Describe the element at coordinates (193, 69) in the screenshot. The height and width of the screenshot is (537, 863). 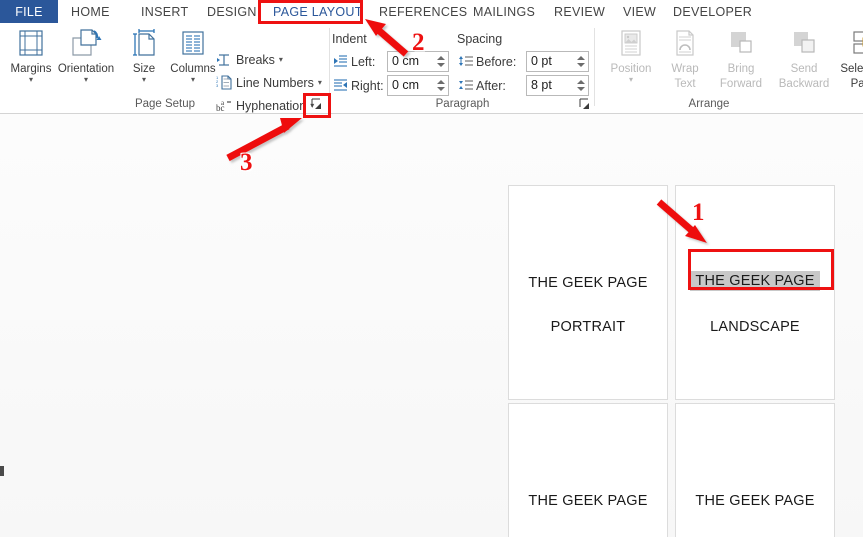
I see `columns-label: Columns` at that location.